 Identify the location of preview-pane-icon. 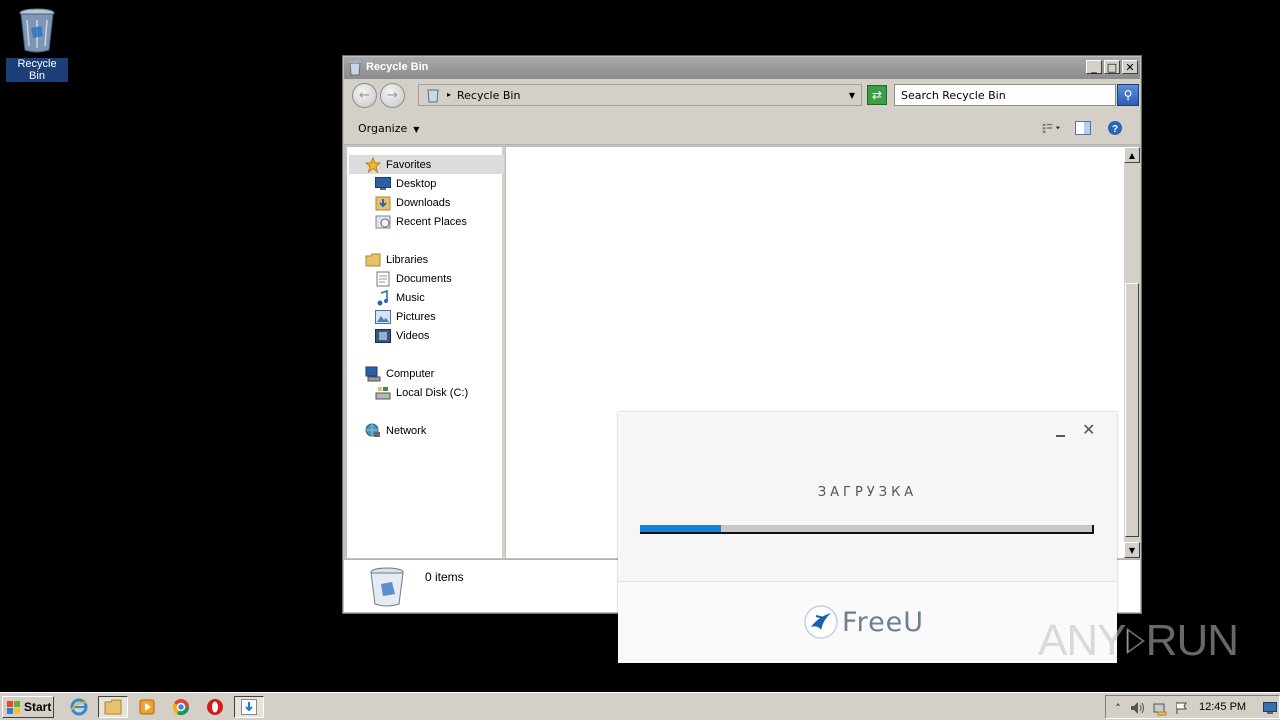
(1083, 128).